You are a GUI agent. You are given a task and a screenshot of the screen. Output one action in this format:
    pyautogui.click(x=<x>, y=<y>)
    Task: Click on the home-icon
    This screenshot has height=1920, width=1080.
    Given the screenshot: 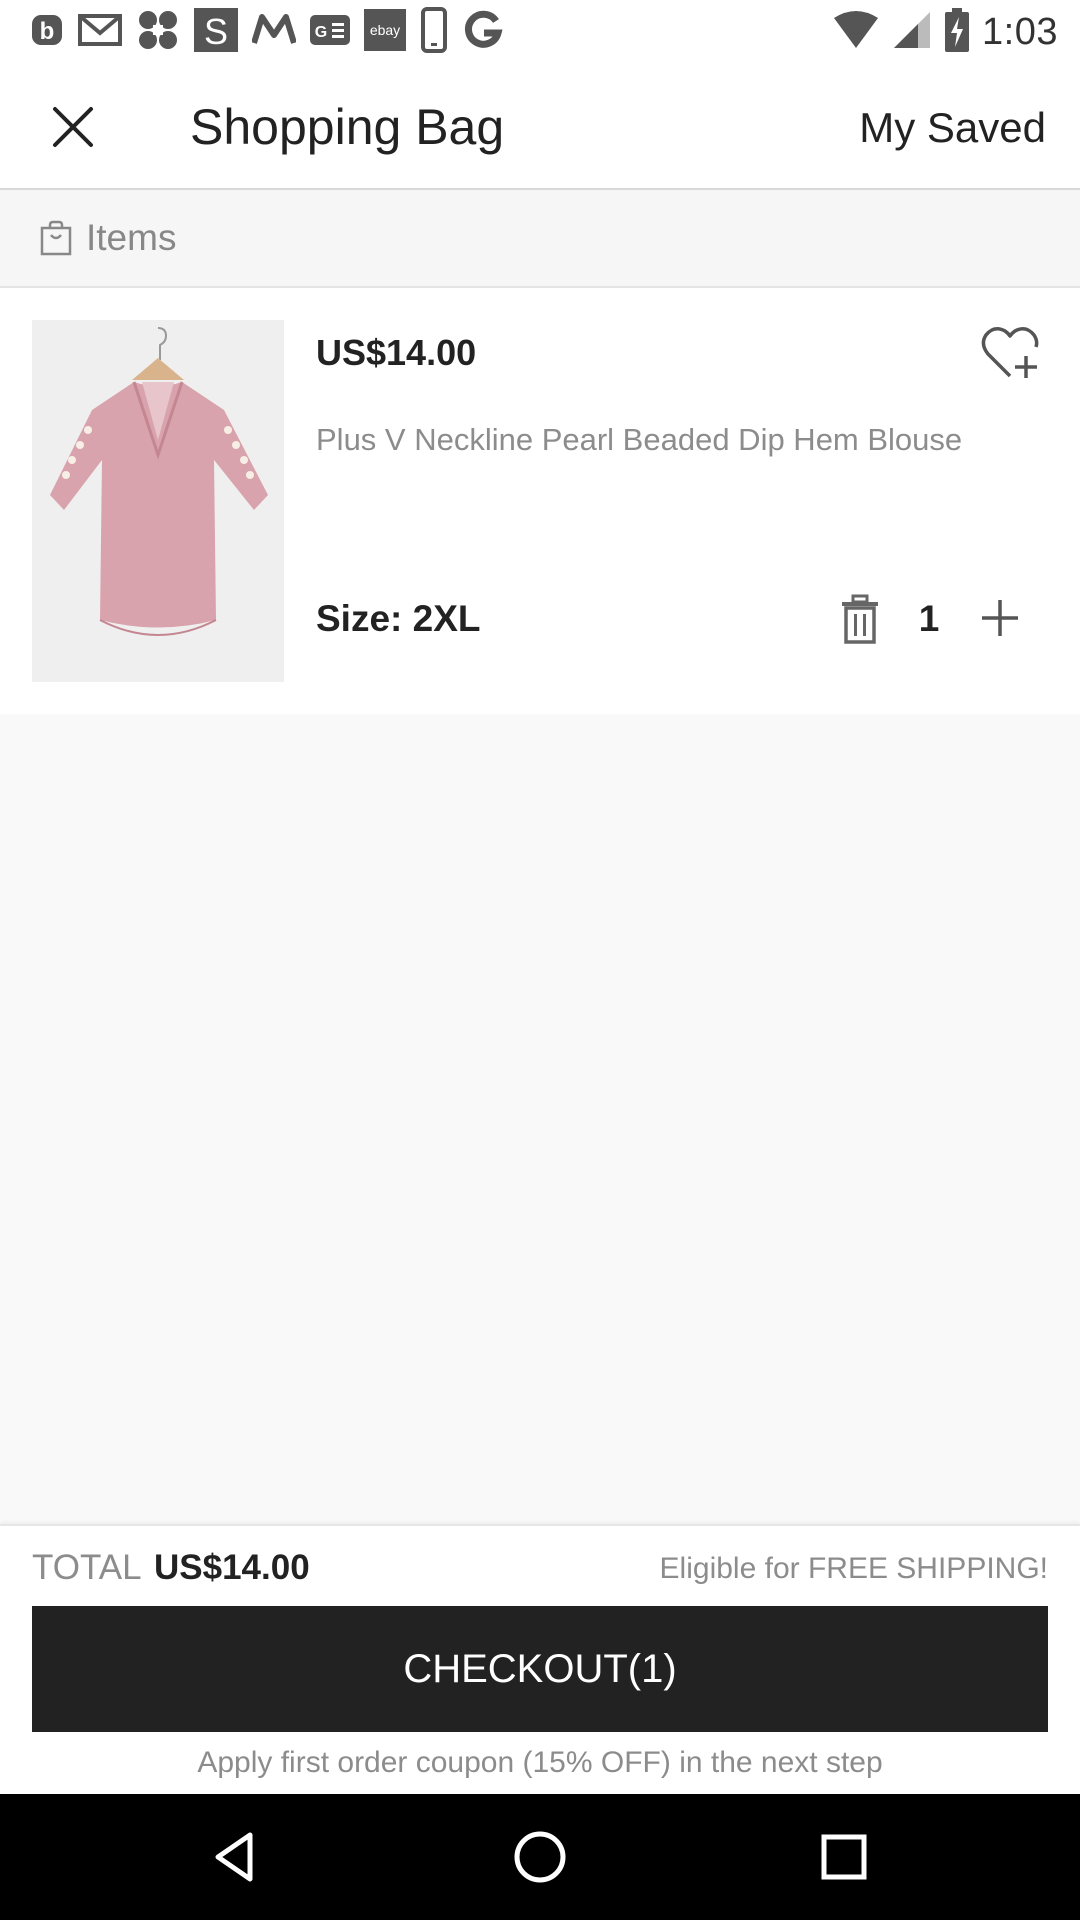 What is the action you would take?
    pyautogui.click(x=540, y=1861)
    